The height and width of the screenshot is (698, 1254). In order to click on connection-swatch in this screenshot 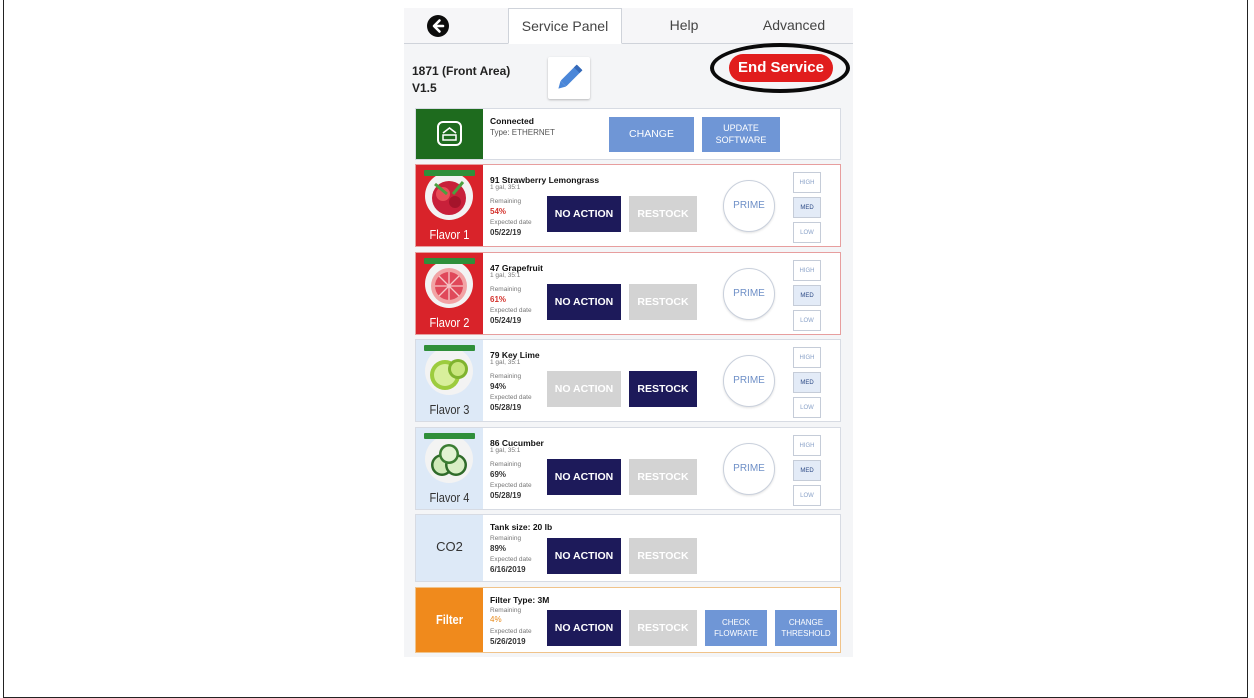, I will do `click(449, 134)`.